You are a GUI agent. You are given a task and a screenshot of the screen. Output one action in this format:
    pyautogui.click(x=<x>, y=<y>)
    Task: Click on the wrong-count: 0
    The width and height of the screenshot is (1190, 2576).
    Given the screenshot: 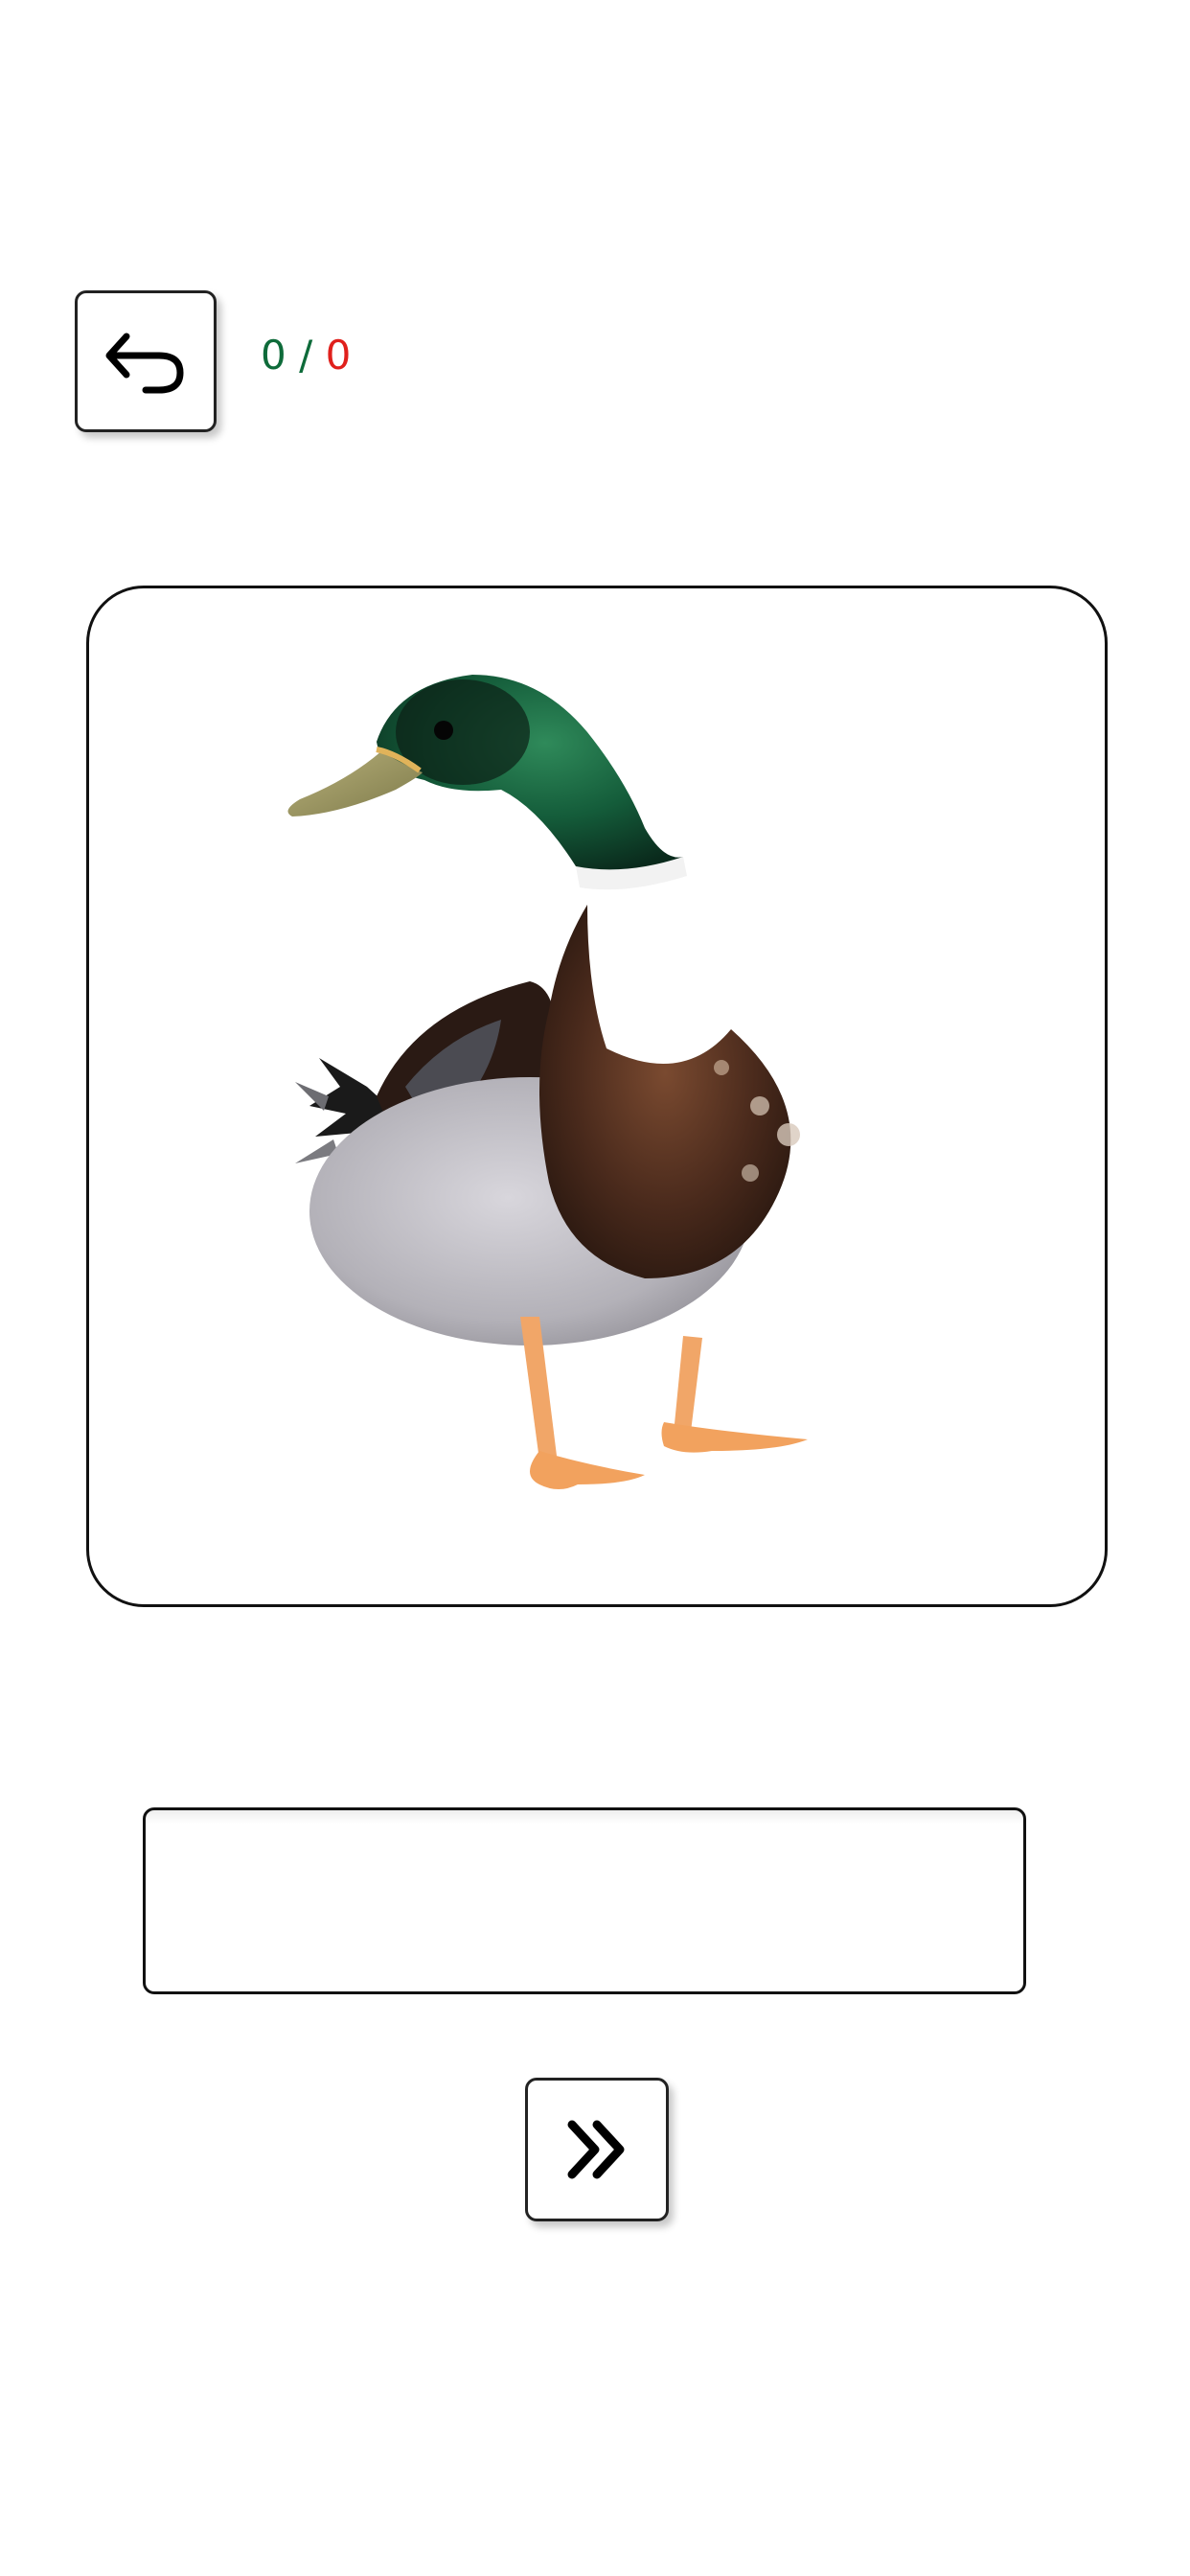 What is the action you would take?
    pyautogui.click(x=339, y=355)
    